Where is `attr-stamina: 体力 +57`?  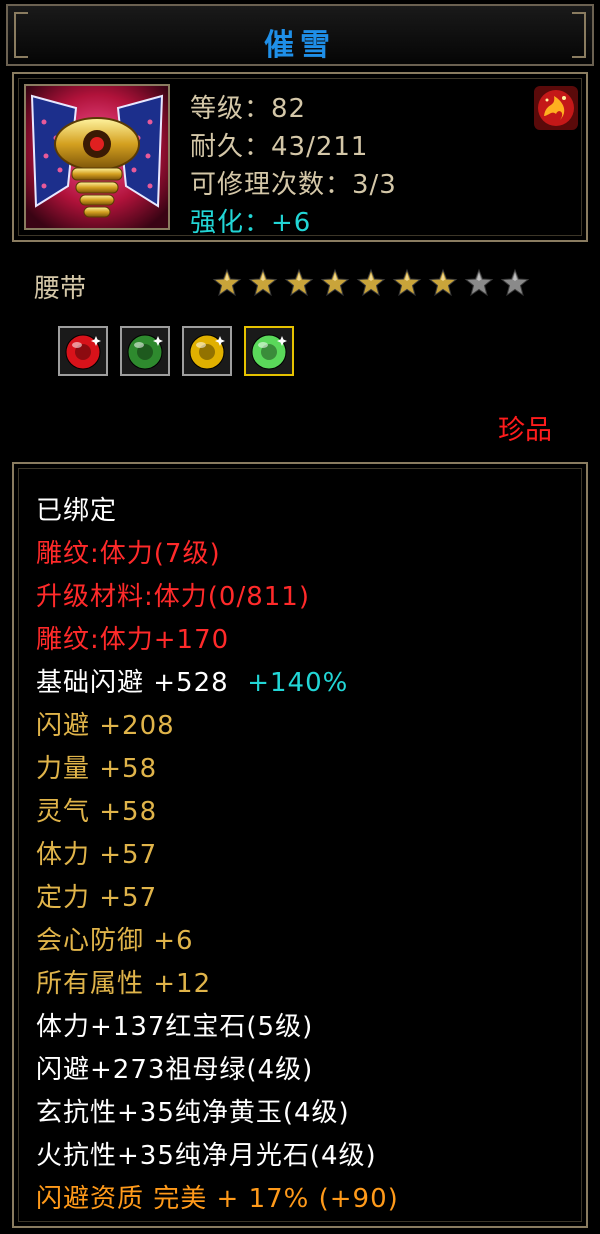
attr-stamina: 体力 +57 is located at coordinates (97, 855).